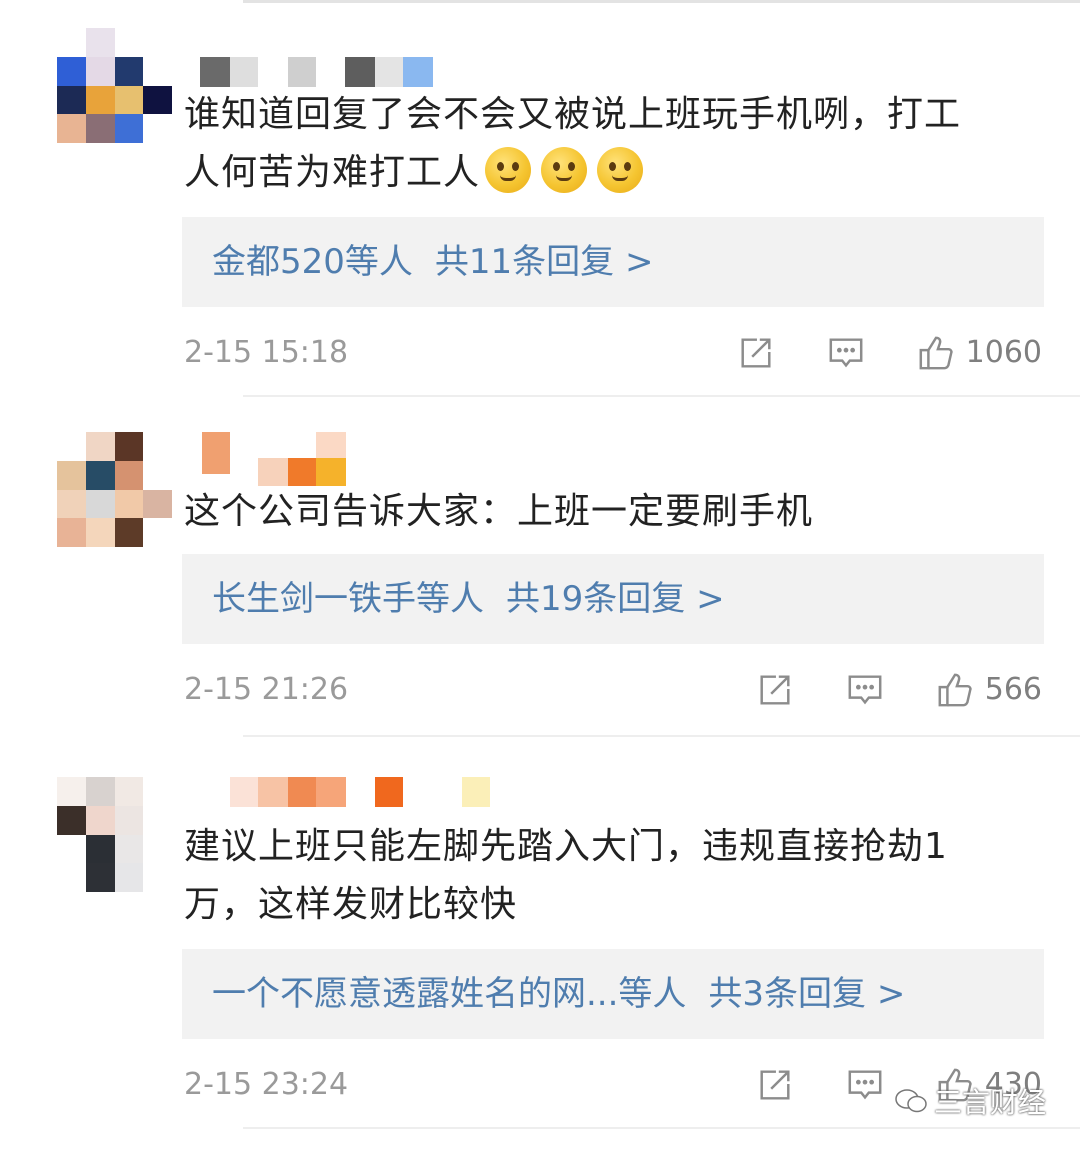 The image size is (1080, 1151). What do you see at coordinates (351, 904) in the screenshot?
I see `comment-text-line: 万，这样发财比较快` at bounding box center [351, 904].